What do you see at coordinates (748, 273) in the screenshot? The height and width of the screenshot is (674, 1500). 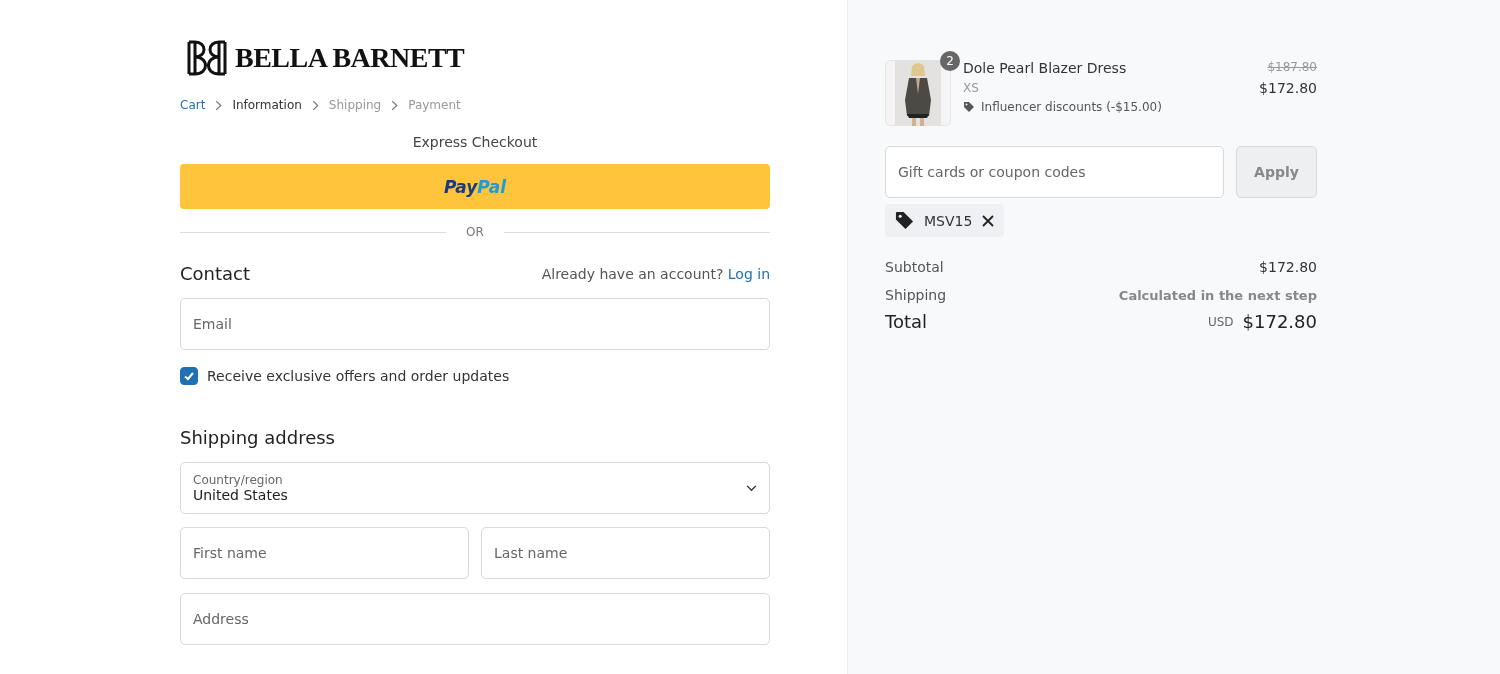 I see `login-link: Log in` at bounding box center [748, 273].